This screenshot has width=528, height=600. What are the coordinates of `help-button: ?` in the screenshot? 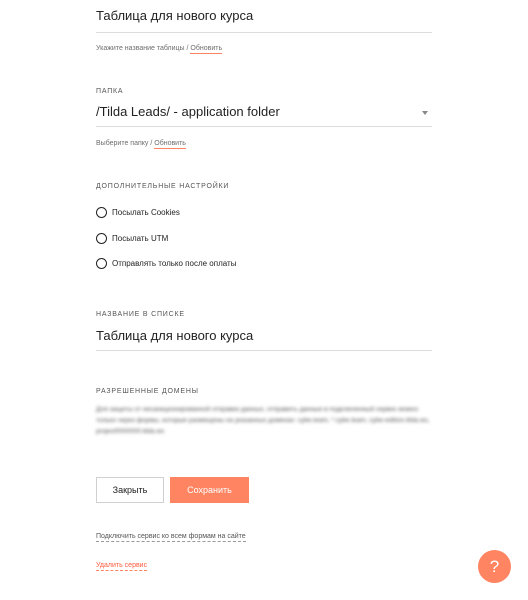 It's located at (494, 566).